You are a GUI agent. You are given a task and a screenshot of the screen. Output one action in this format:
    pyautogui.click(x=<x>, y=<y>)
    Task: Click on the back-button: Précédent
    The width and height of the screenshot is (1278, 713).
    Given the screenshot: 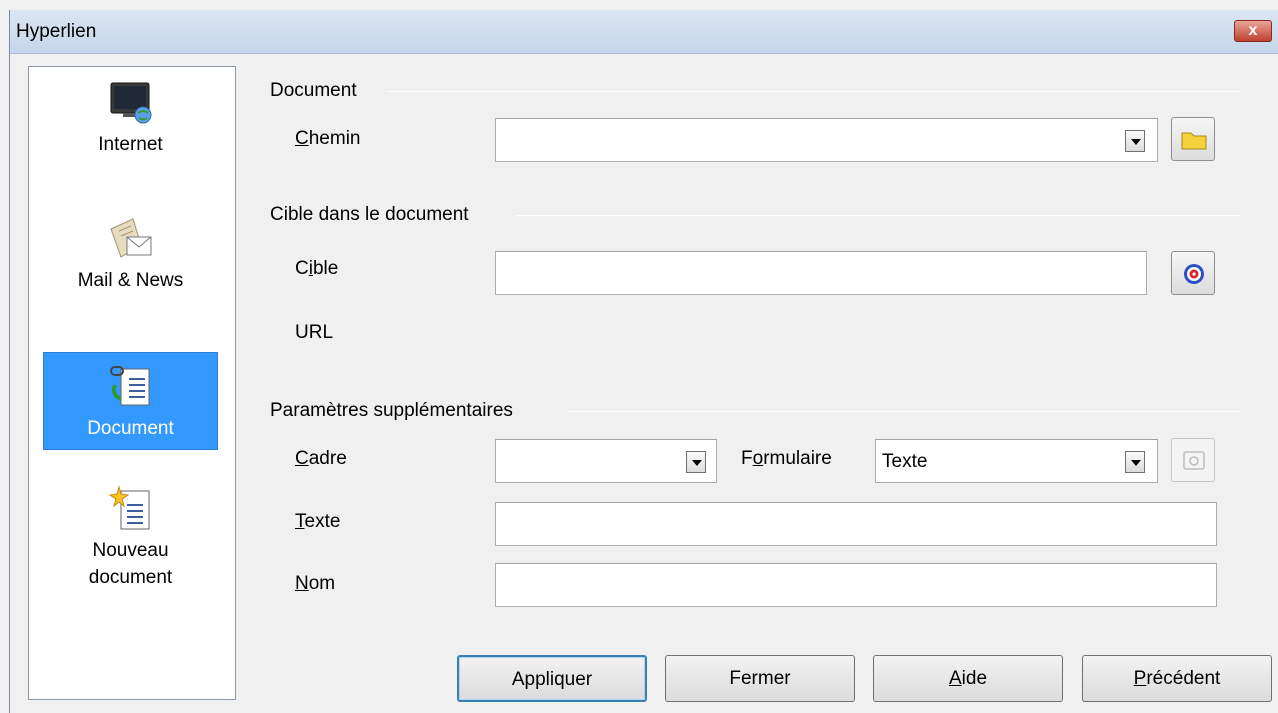 What is the action you would take?
    pyautogui.click(x=1177, y=678)
    